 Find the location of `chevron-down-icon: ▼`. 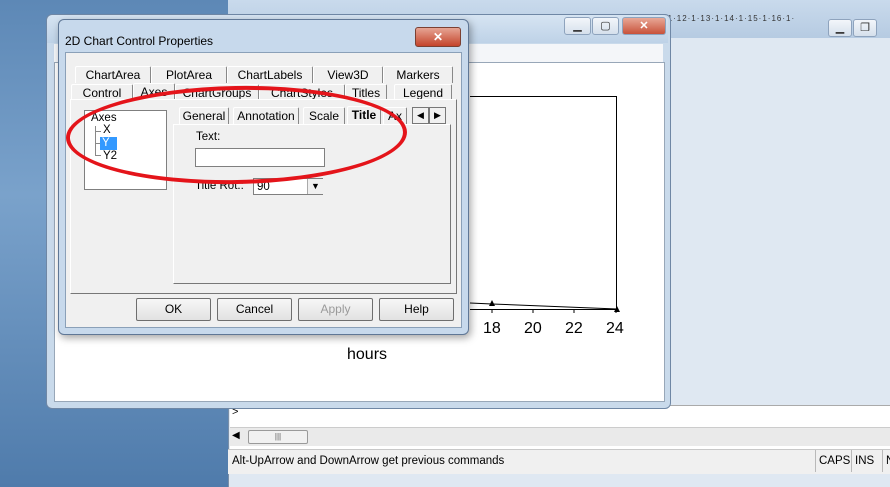

chevron-down-icon: ▼ is located at coordinates (315, 186).